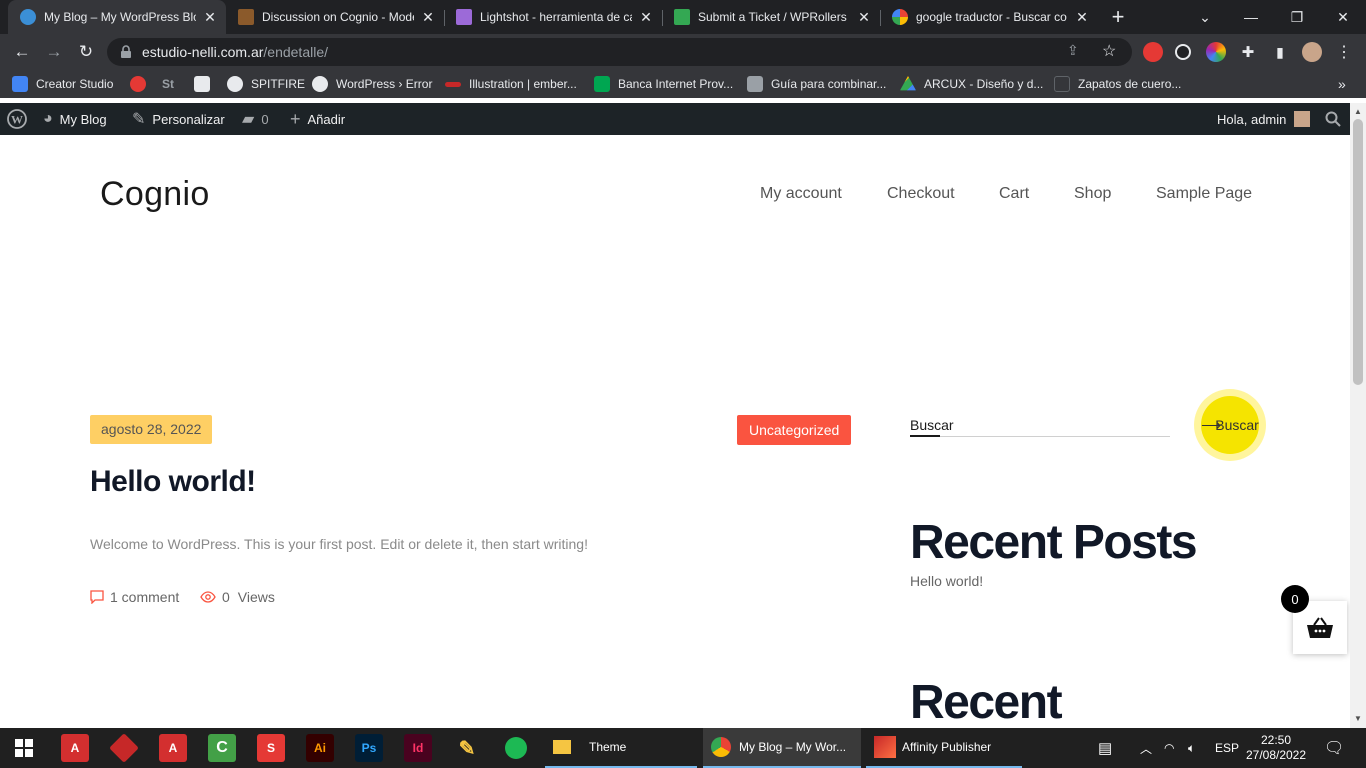 This screenshot has height=768, width=1366. What do you see at coordinates (1073, 50) in the screenshot?
I see `share-icon: ⇪` at bounding box center [1073, 50].